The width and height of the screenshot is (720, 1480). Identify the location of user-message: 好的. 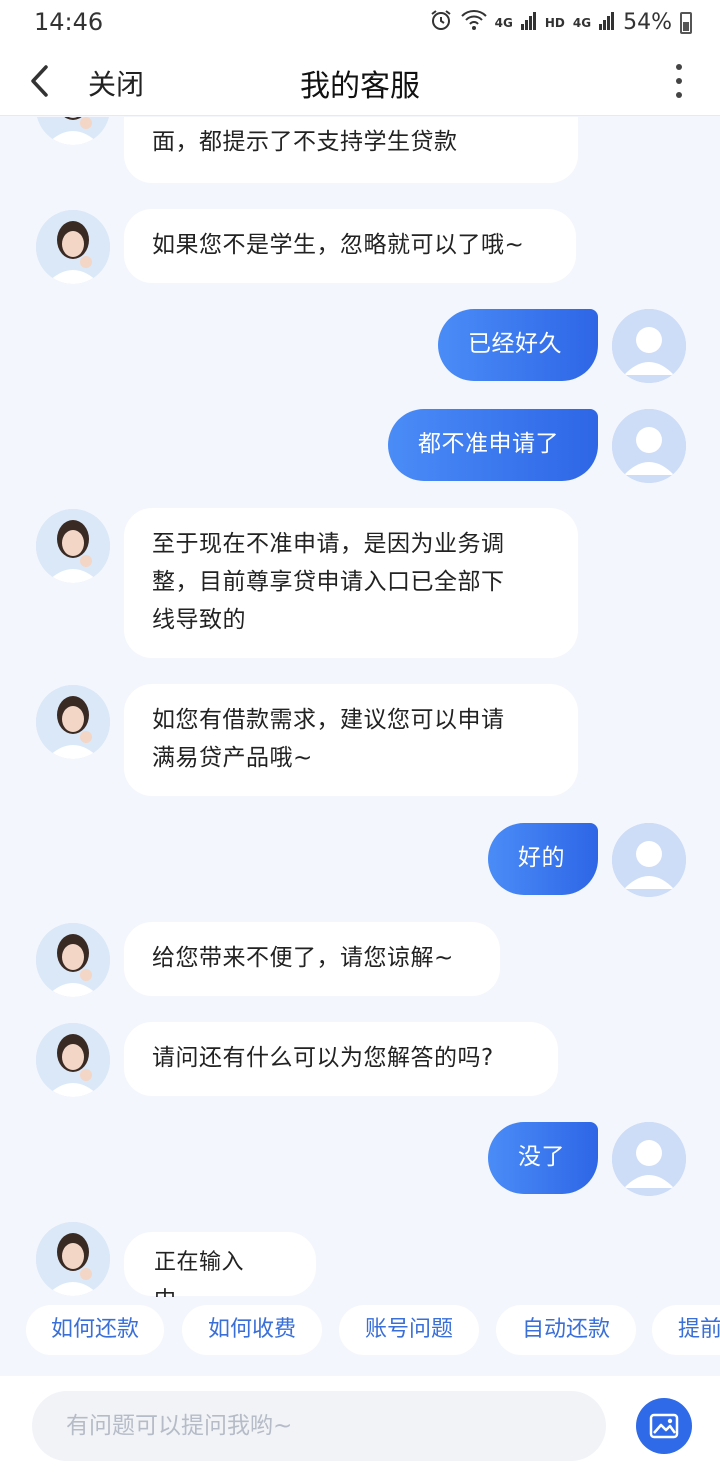
(543, 859).